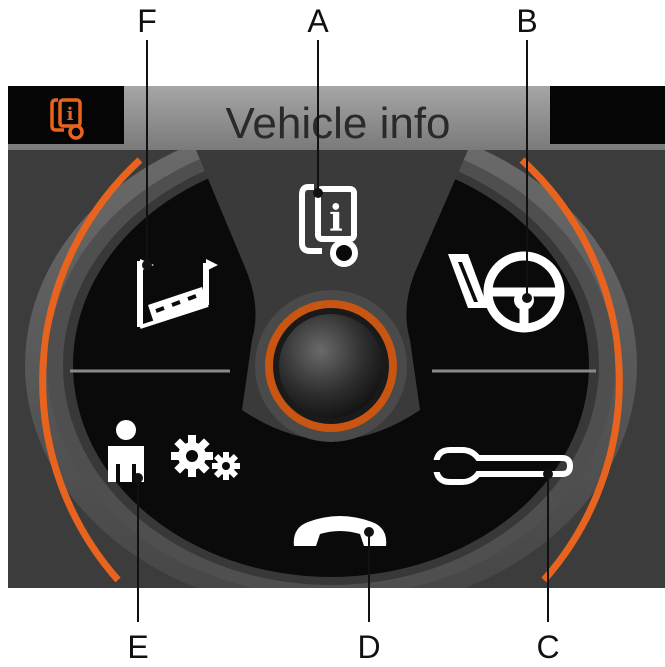 This screenshot has width=665, height=667. What do you see at coordinates (147, 265) in the screenshot?
I see `callout-dot-f` at bounding box center [147, 265].